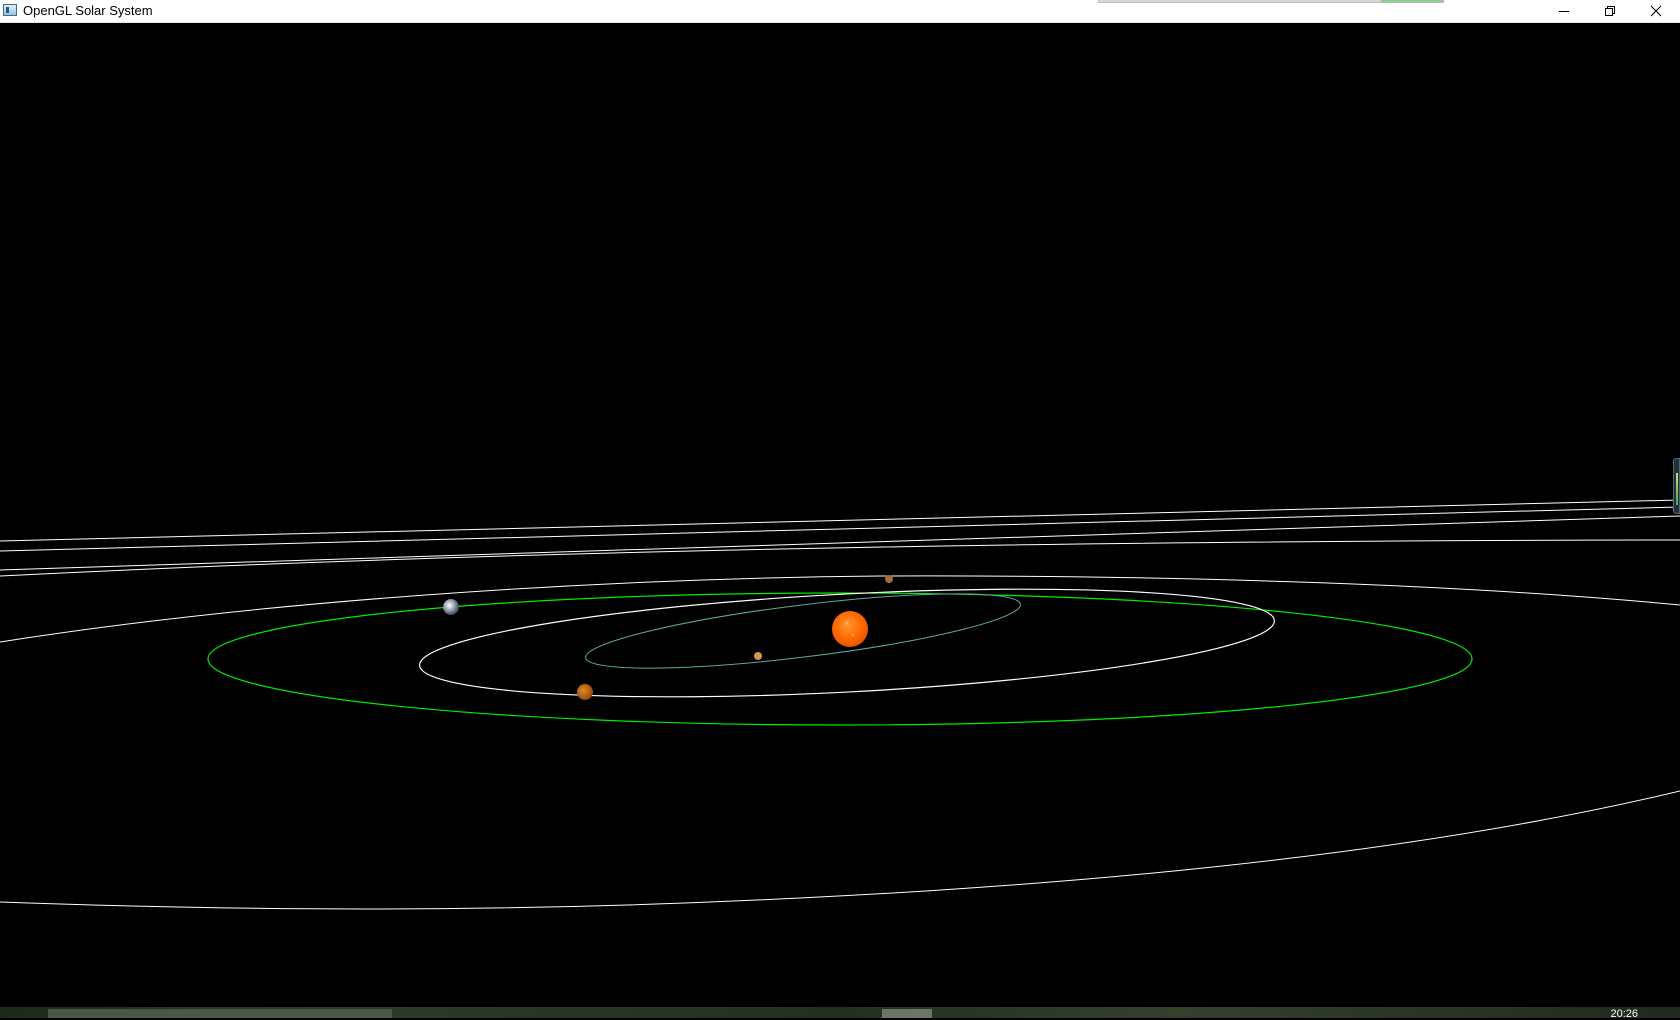 This screenshot has width=1680, height=1020. What do you see at coordinates (10, 10) in the screenshot?
I see `opengl-app-icon` at bounding box center [10, 10].